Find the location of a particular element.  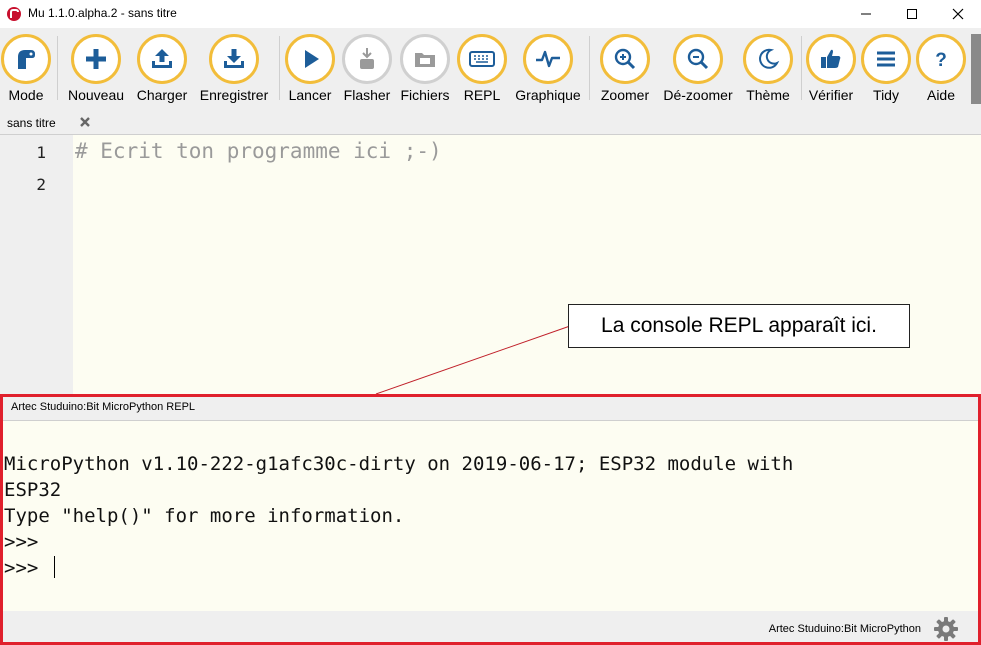

tab-bar: sans titre is located at coordinates (490, 123).